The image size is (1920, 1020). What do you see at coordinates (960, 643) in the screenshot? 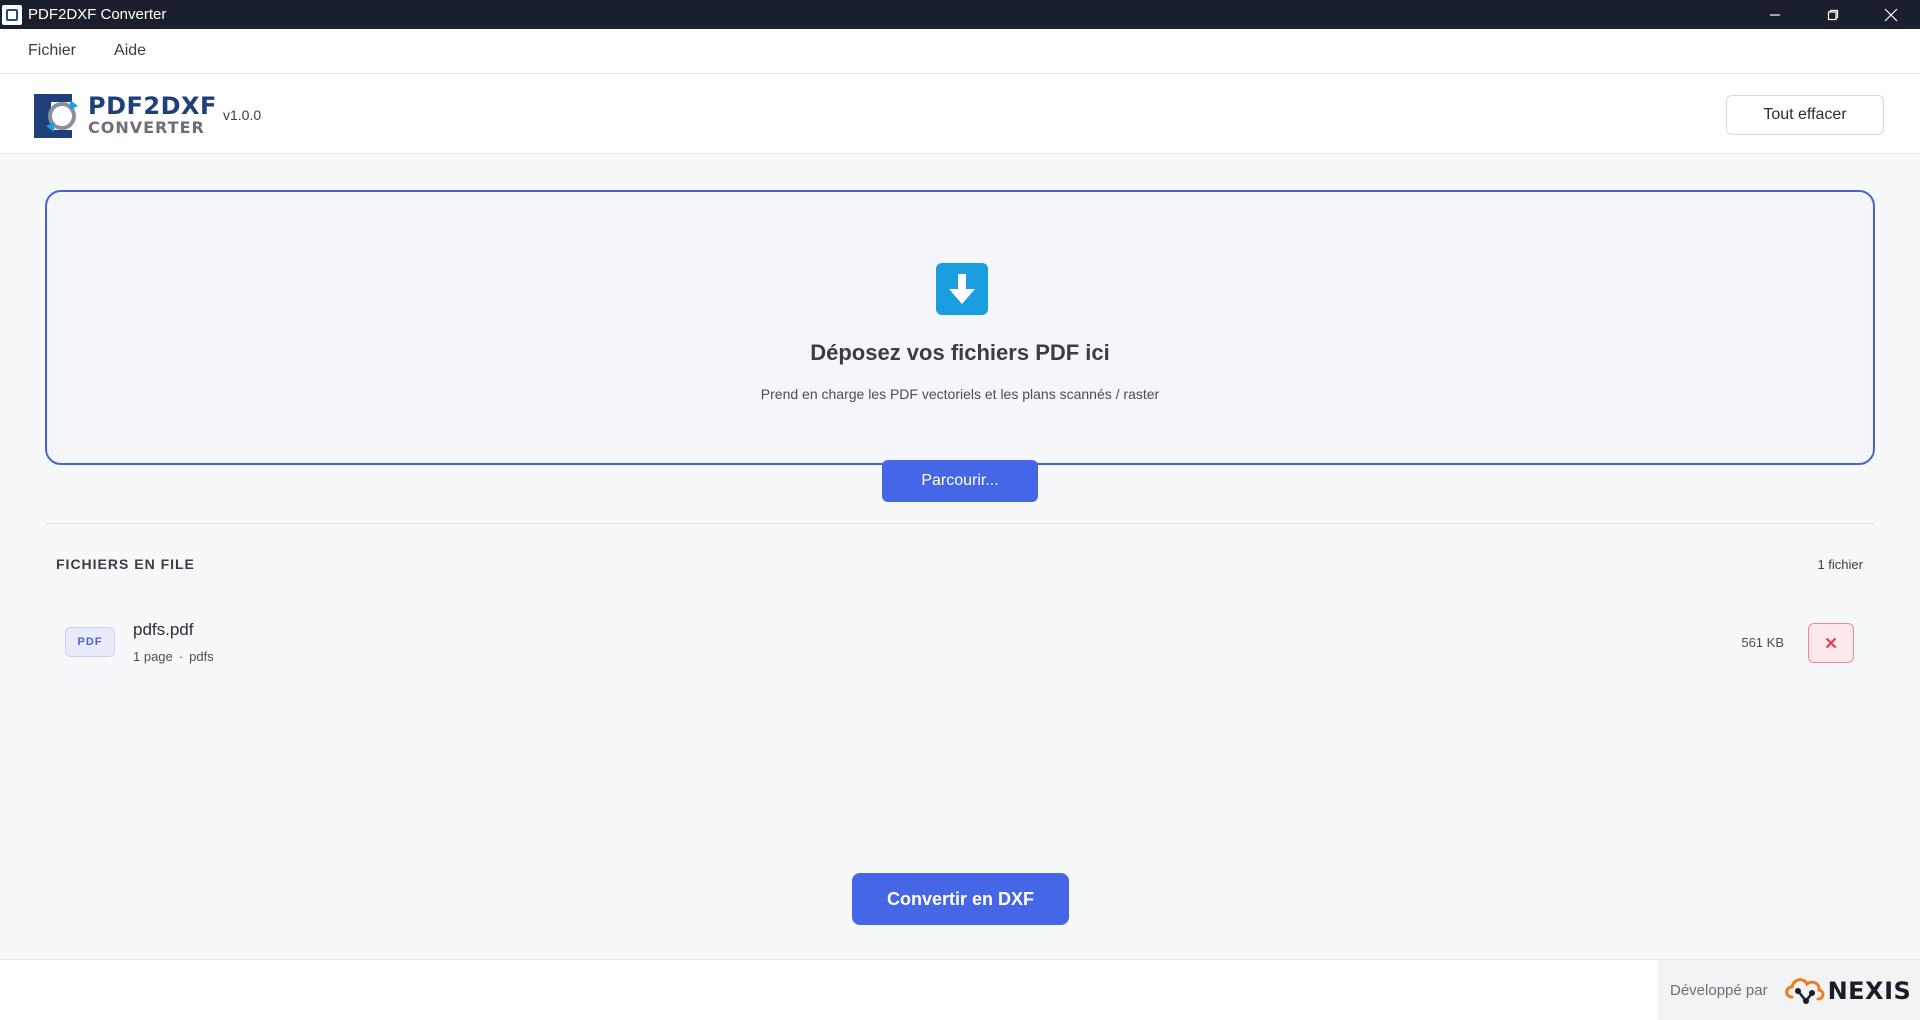
I see `file-row: PDF pdfs.pdf 1 page · pdfs 561 KB` at bounding box center [960, 643].